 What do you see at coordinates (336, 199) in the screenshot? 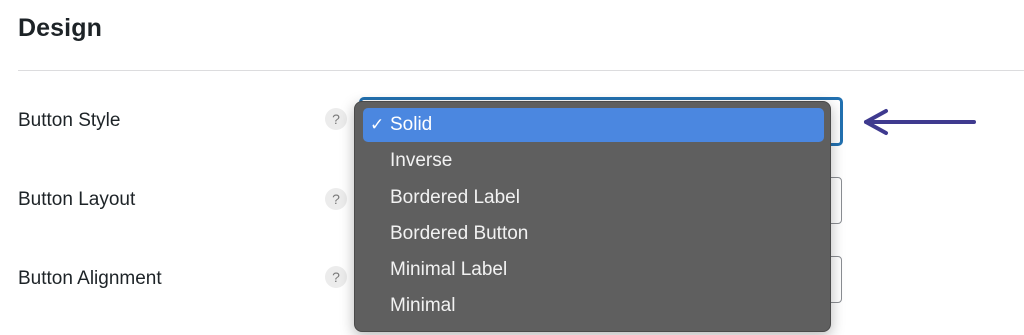
I see `button-layout-help-icon: ?` at bounding box center [336, 199].